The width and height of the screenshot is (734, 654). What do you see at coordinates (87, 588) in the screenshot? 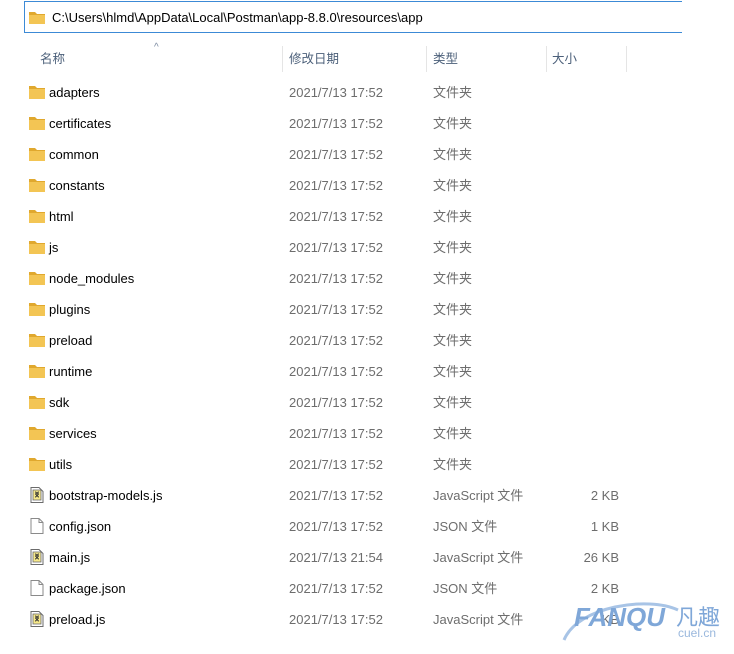
I see `file-name: package.json` at bounding box center [87, 588].